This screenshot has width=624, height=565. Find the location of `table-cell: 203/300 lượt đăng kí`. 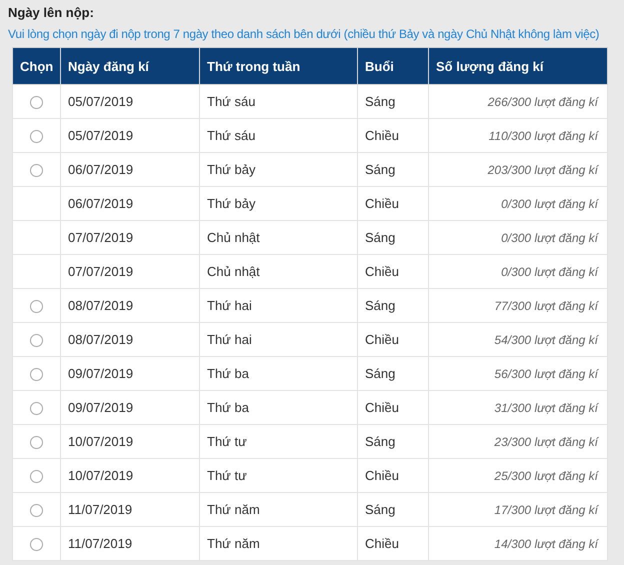

table-cell: 203/300 lượt đăng kí is located at coordinates (518, 169).